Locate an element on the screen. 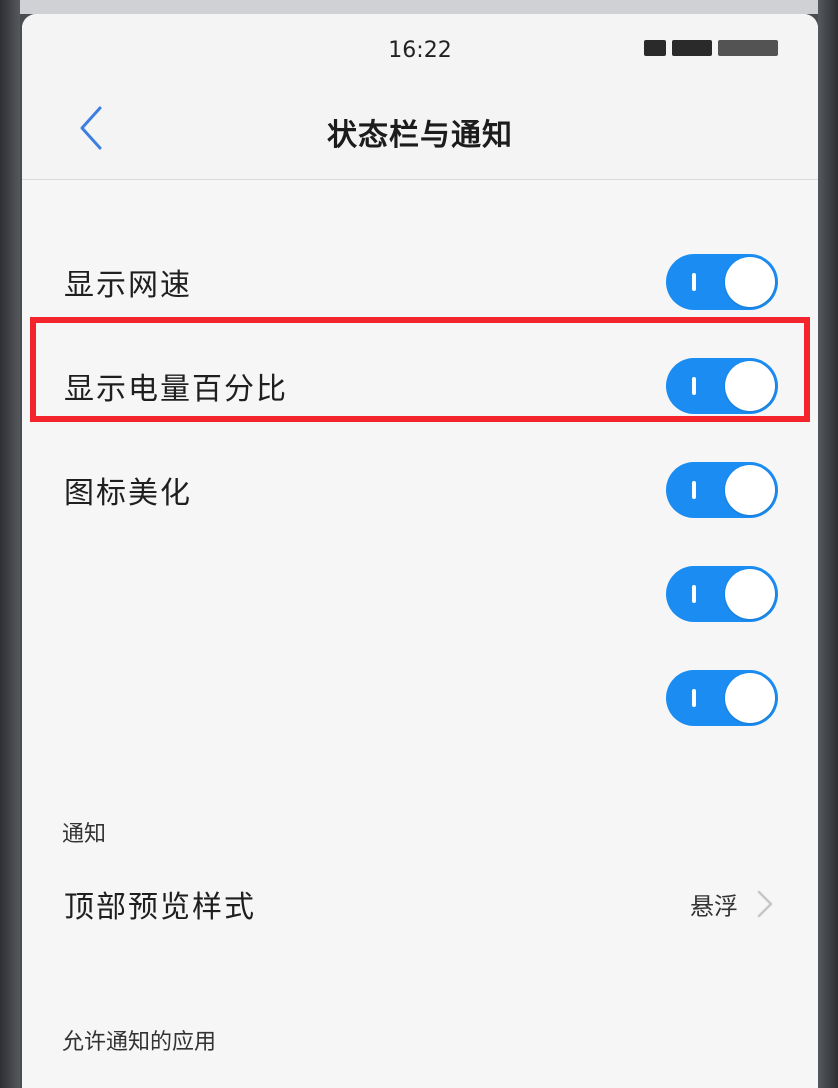 The height and width of the screenshot is (1088, 838). section-header-allowed-apps: 允许通知的应用 is located at coordinates (139, 1042).